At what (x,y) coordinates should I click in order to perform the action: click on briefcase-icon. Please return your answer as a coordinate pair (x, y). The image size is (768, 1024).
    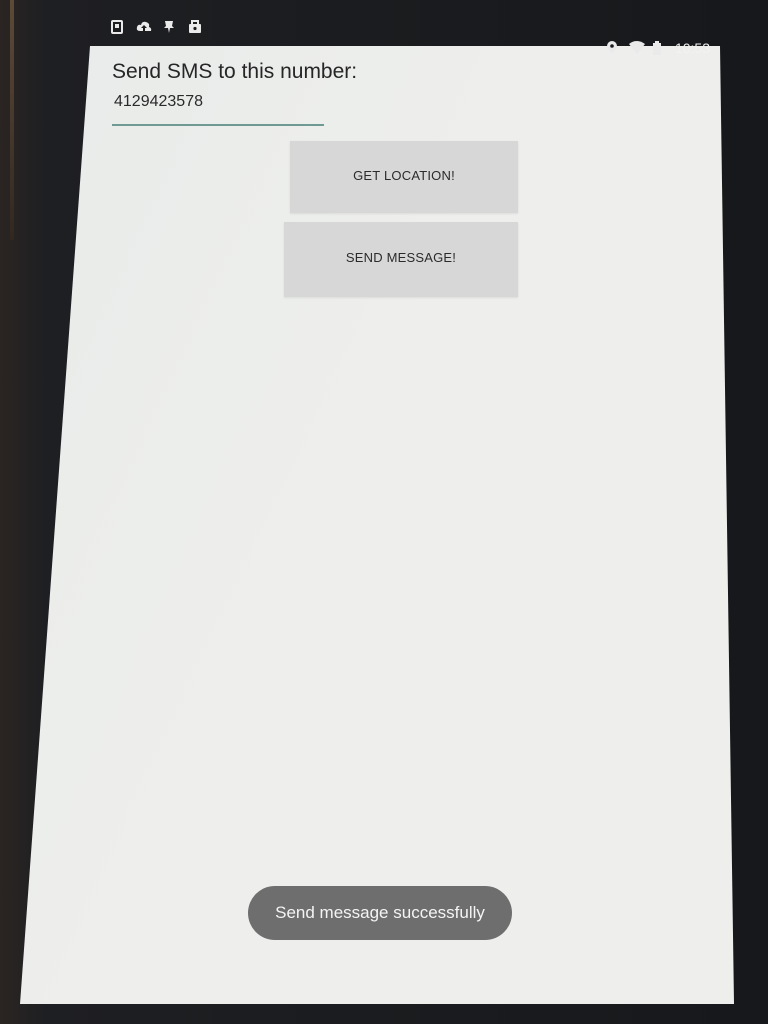
    Looking at the image, I should click on (195, 27).